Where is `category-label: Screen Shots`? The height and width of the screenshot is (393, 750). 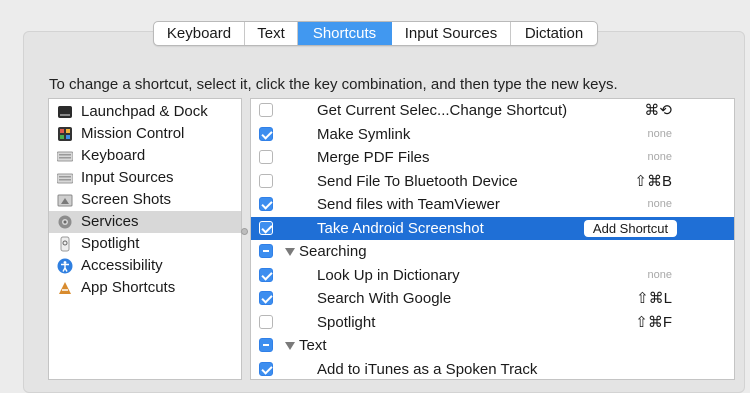
category-label: Screen Shots is located at coordinates (126, 199).